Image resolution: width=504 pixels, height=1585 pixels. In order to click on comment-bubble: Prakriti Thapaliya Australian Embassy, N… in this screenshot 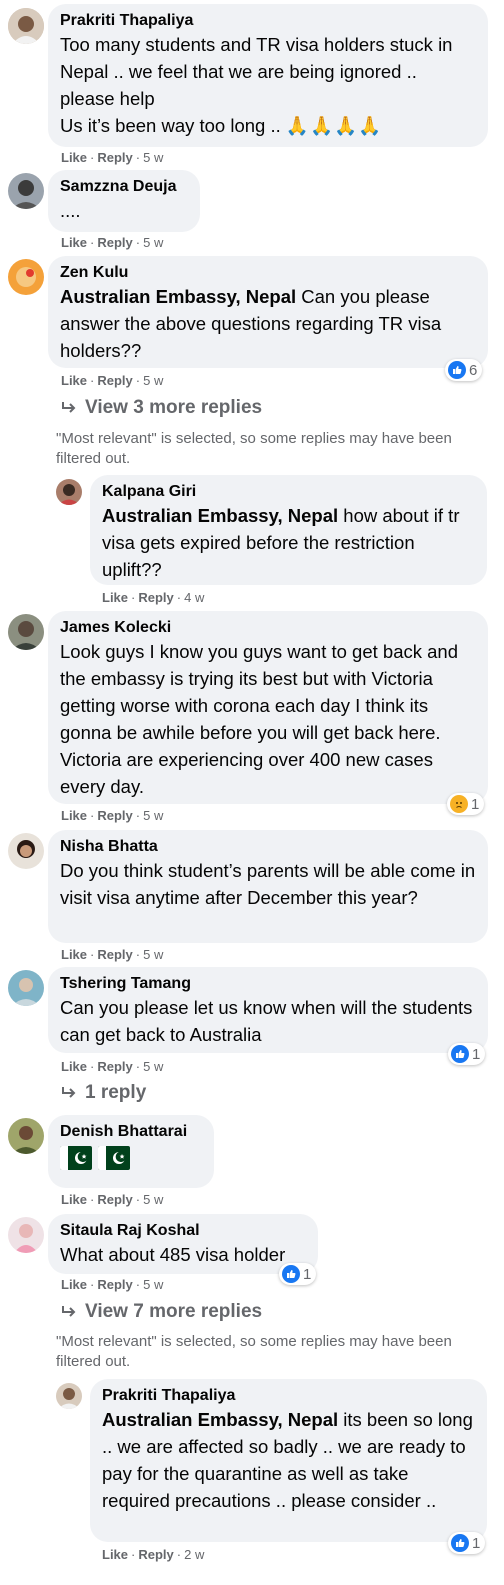, I will do `click(288, 1460)`.